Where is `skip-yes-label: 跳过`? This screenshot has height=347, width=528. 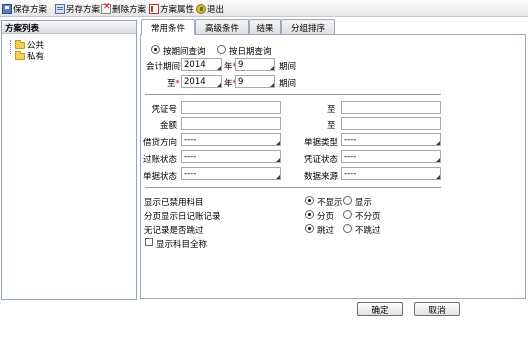 skip-yes-label: 跳过 is located at coordinates (326, 231).